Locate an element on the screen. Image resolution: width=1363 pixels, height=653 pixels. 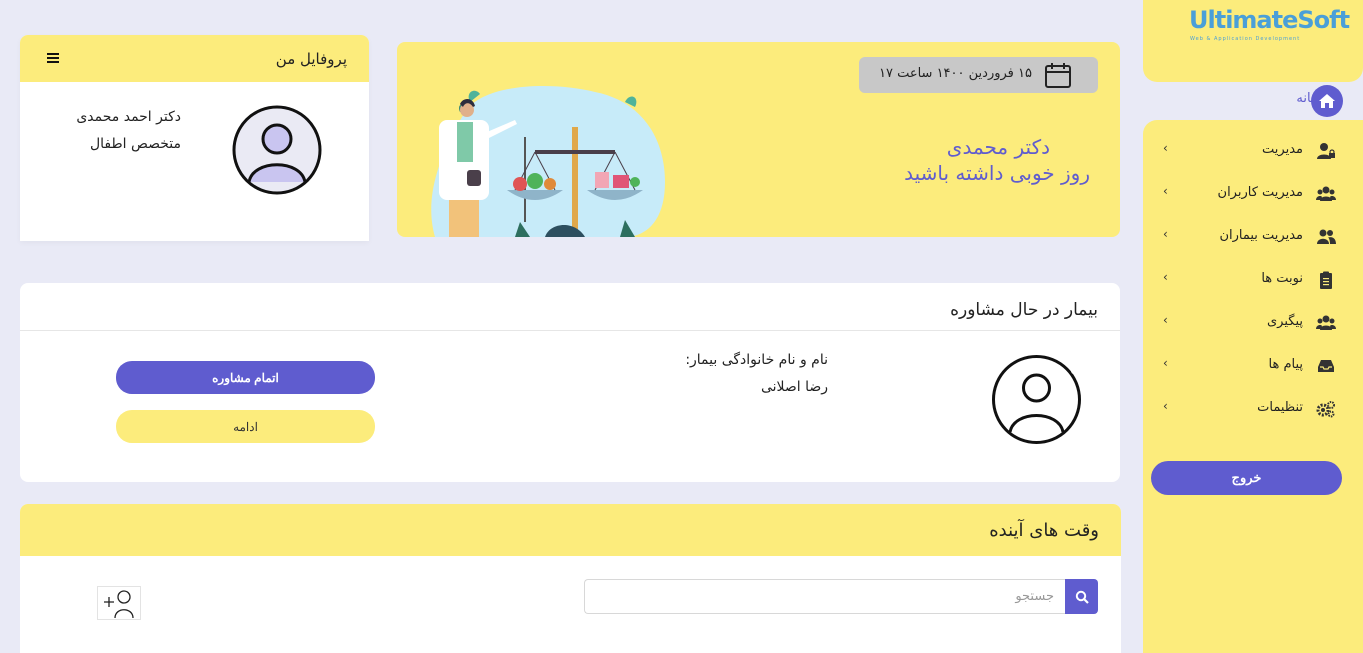
profile-title: پروفایل من is located at coordinates (311, 59).